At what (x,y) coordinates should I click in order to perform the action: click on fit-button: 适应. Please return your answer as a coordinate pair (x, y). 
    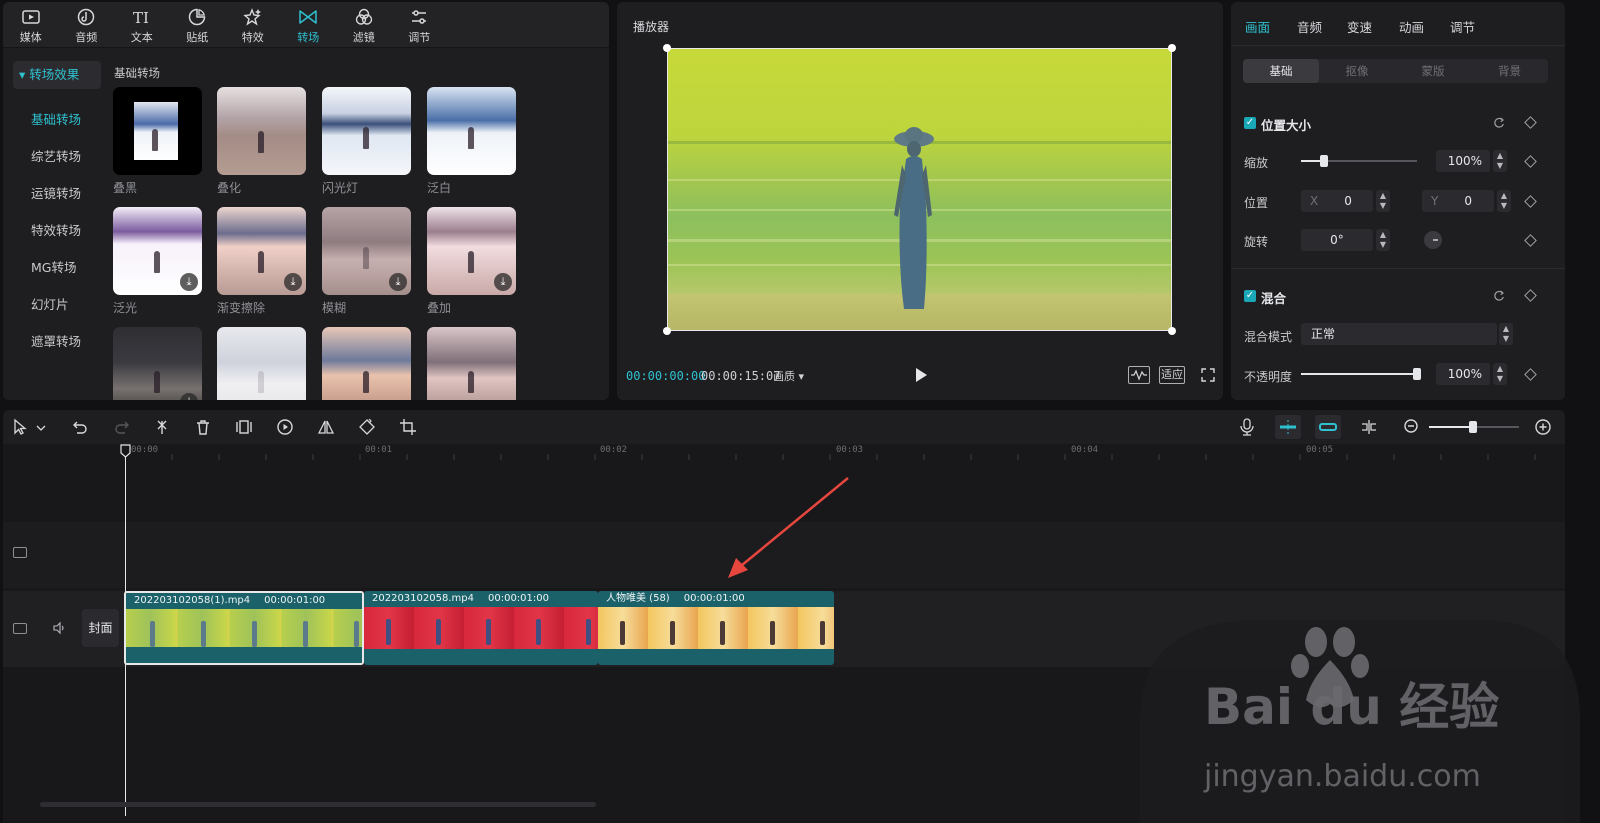
    Looking at the image, I should click on (1172, 375).